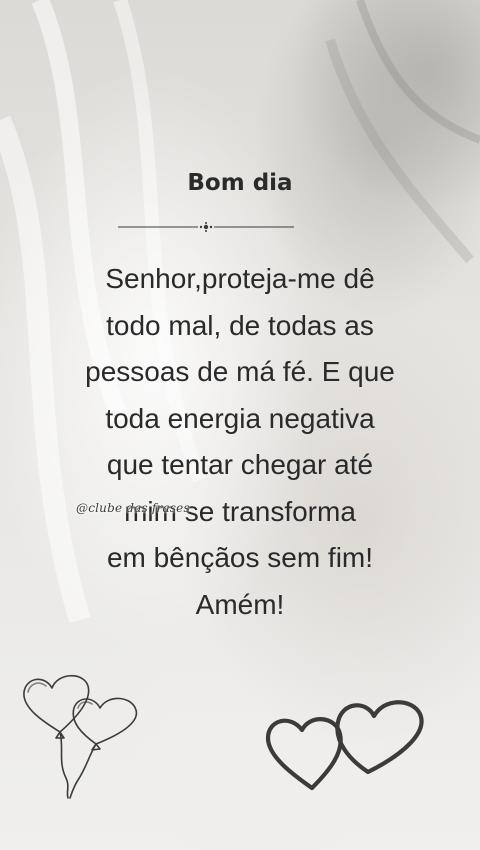 Image resolution: width=480 pixels, height=850 pixels. Describe the element at coordinates (80, 736) in the screenshot. I see `heart-balloons-icon` at that location.